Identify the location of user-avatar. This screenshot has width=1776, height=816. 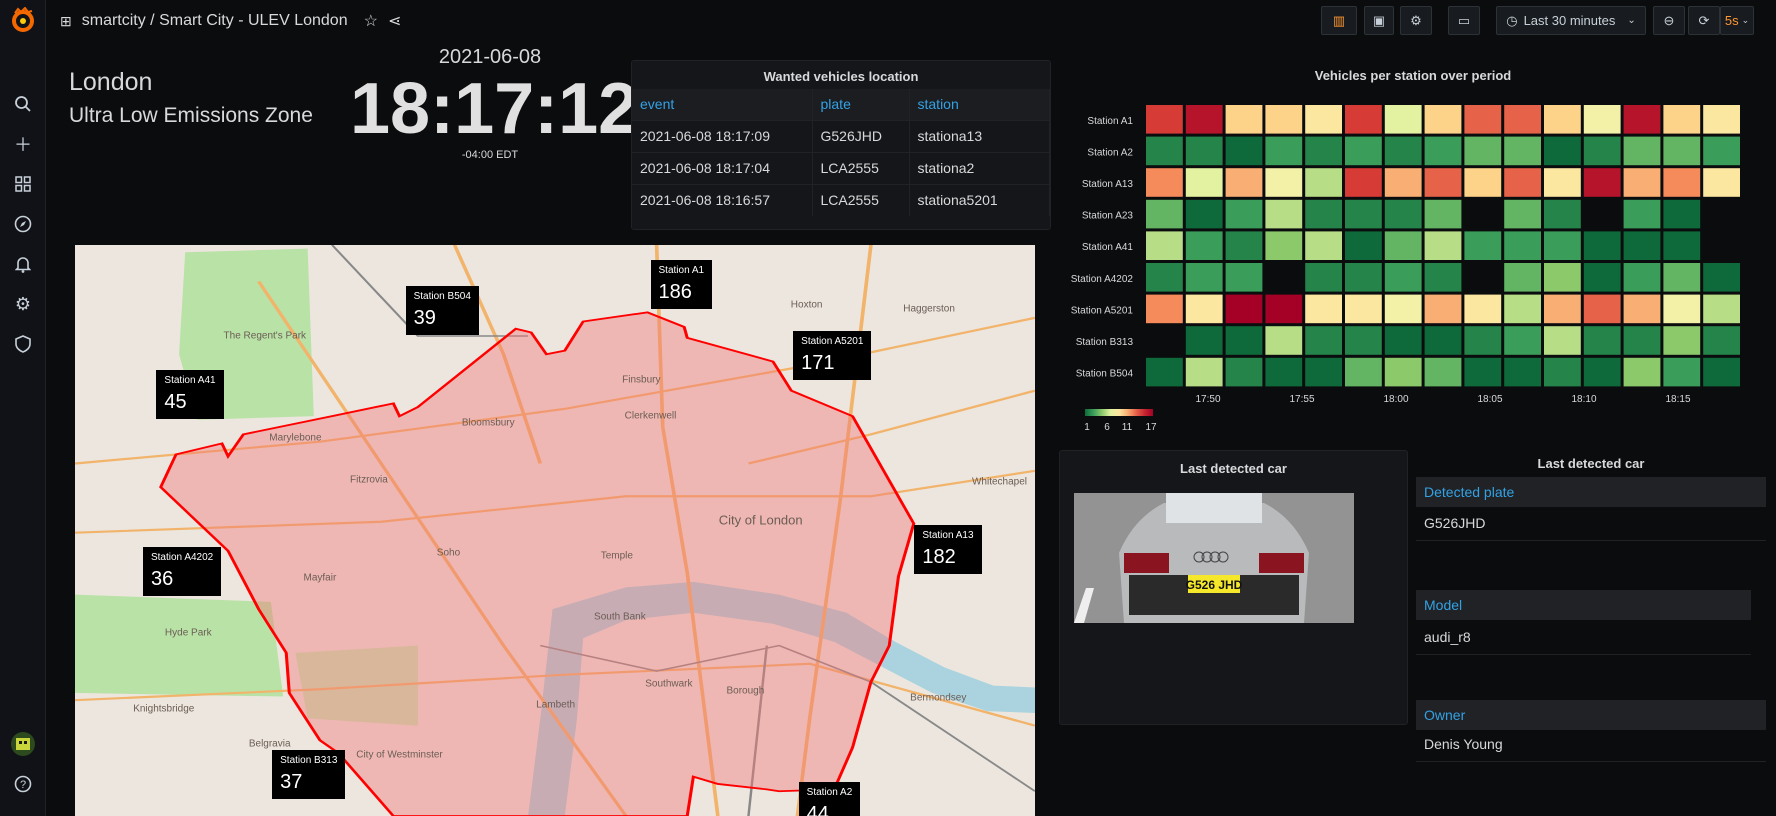
(23, 744).